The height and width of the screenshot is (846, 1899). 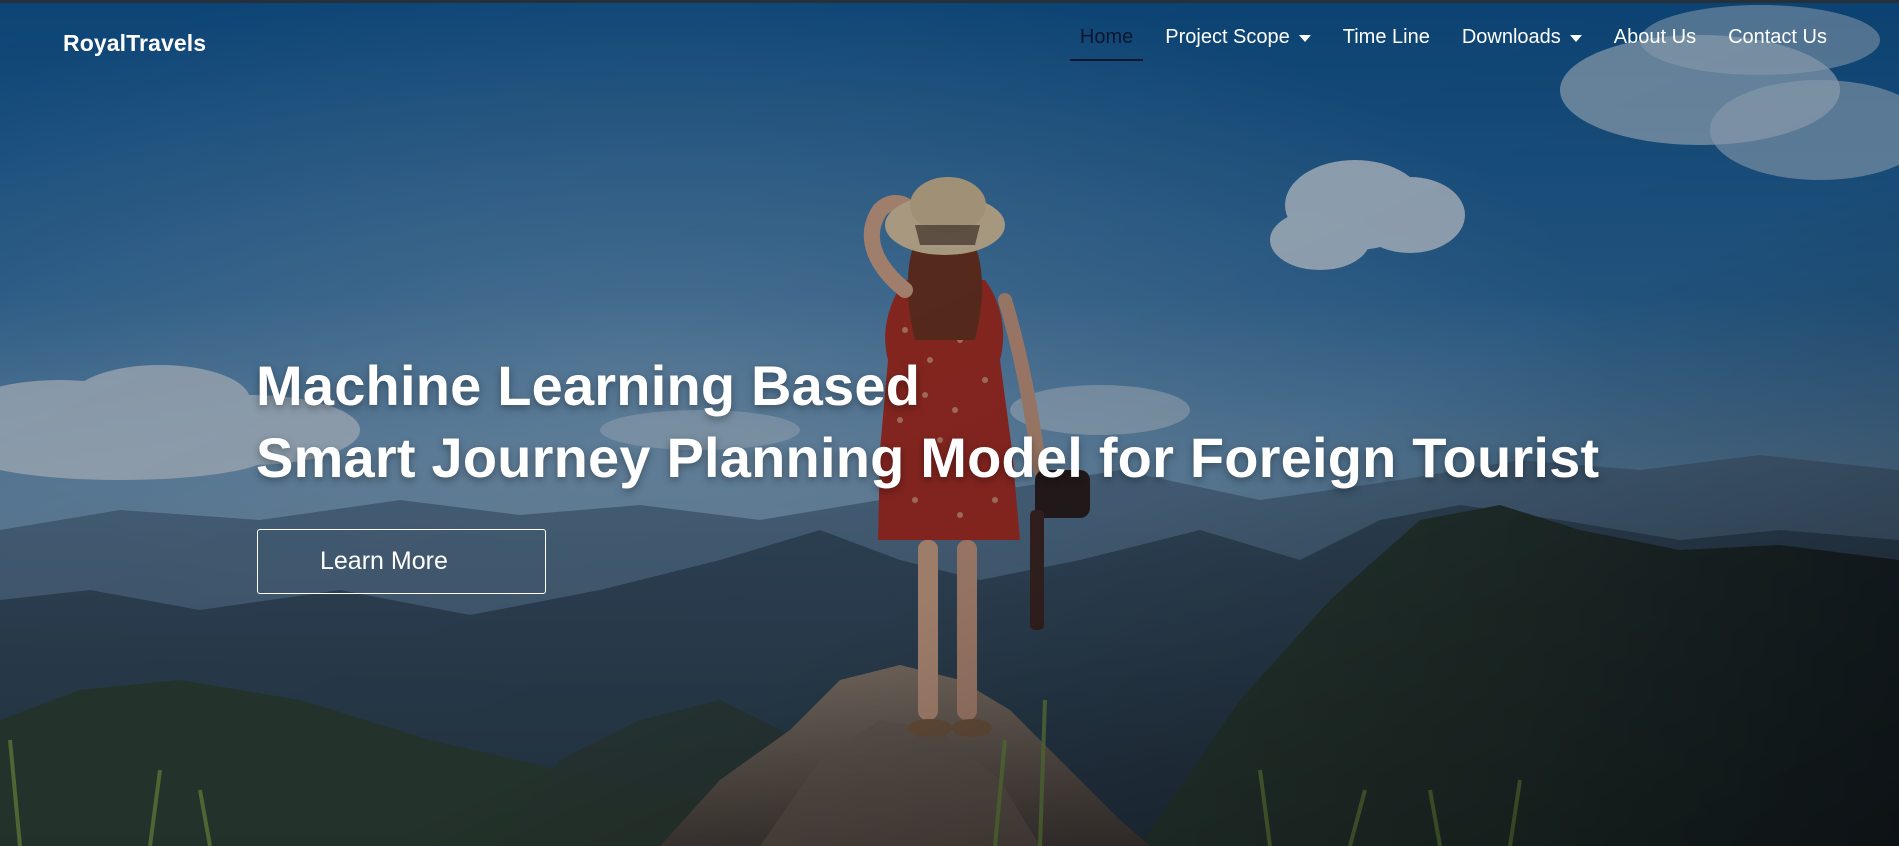 I want to click on nav-item-downloads: Downloads, so click(x=1522, y=42).